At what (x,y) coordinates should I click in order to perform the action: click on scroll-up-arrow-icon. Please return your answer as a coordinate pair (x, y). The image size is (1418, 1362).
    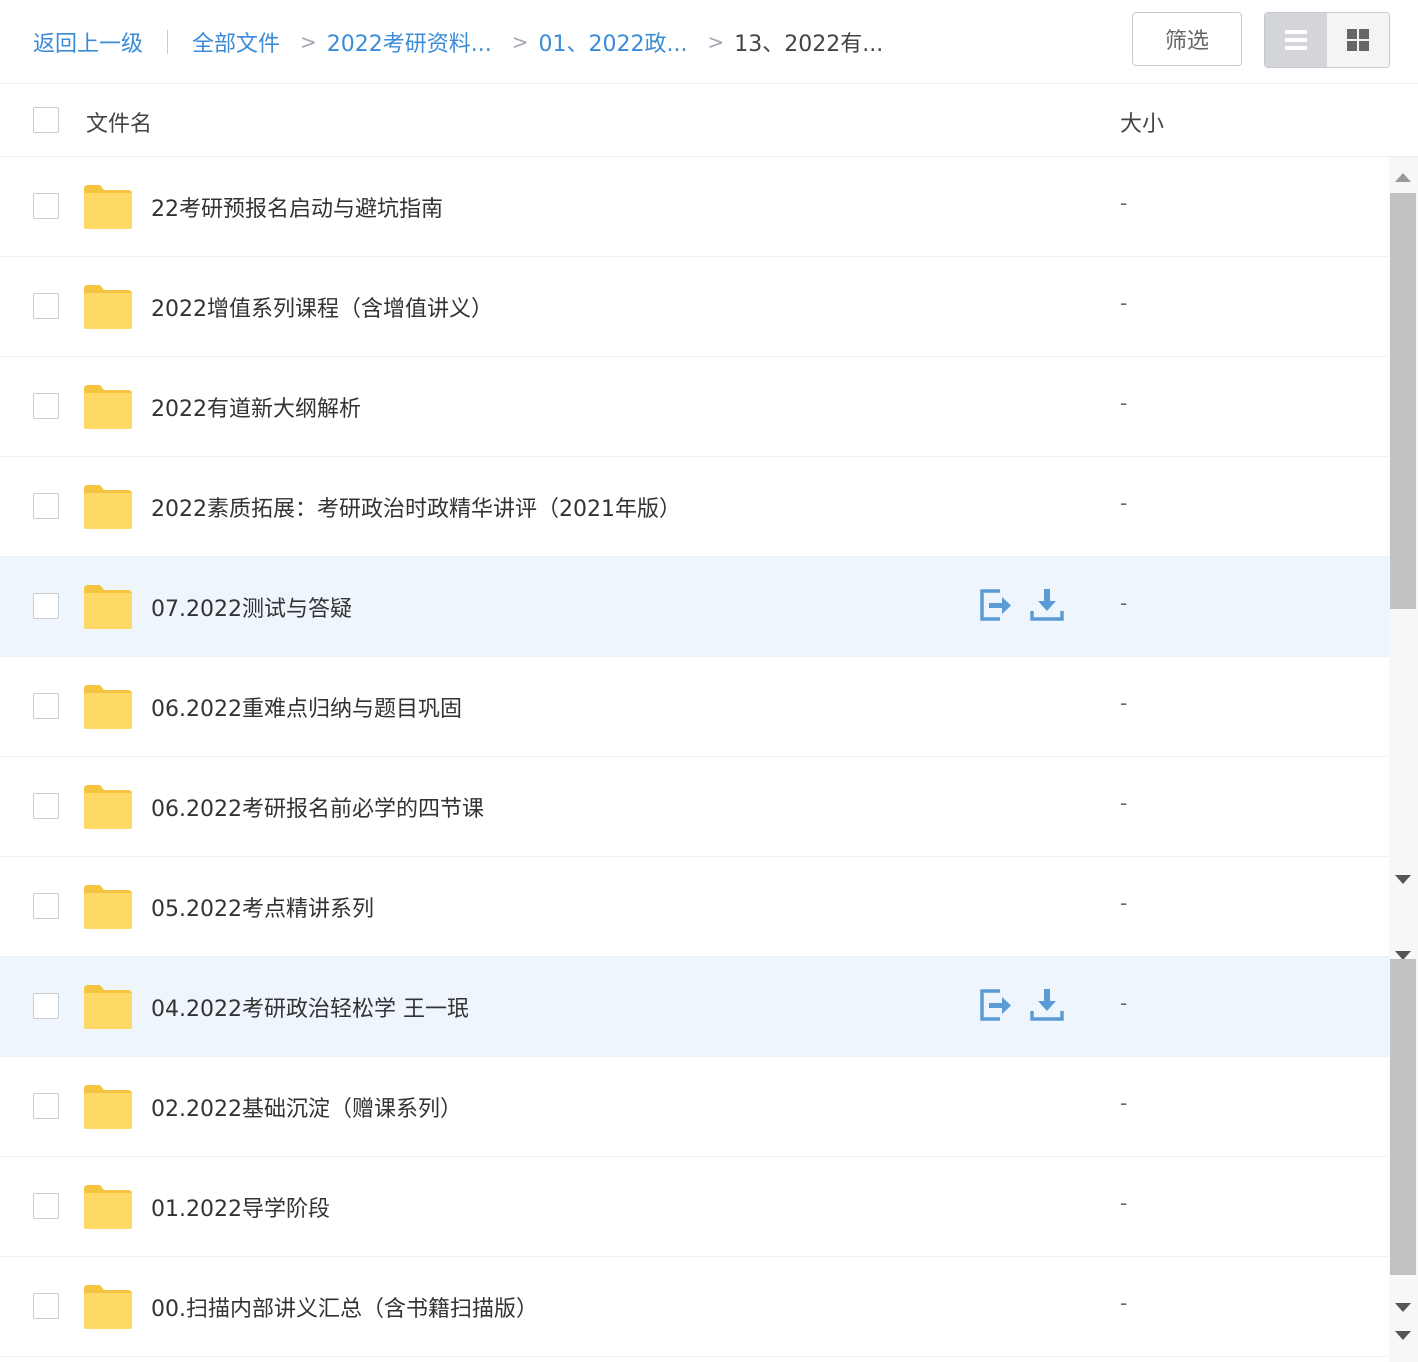
    Looking at the image, I should click on (1403, 177).